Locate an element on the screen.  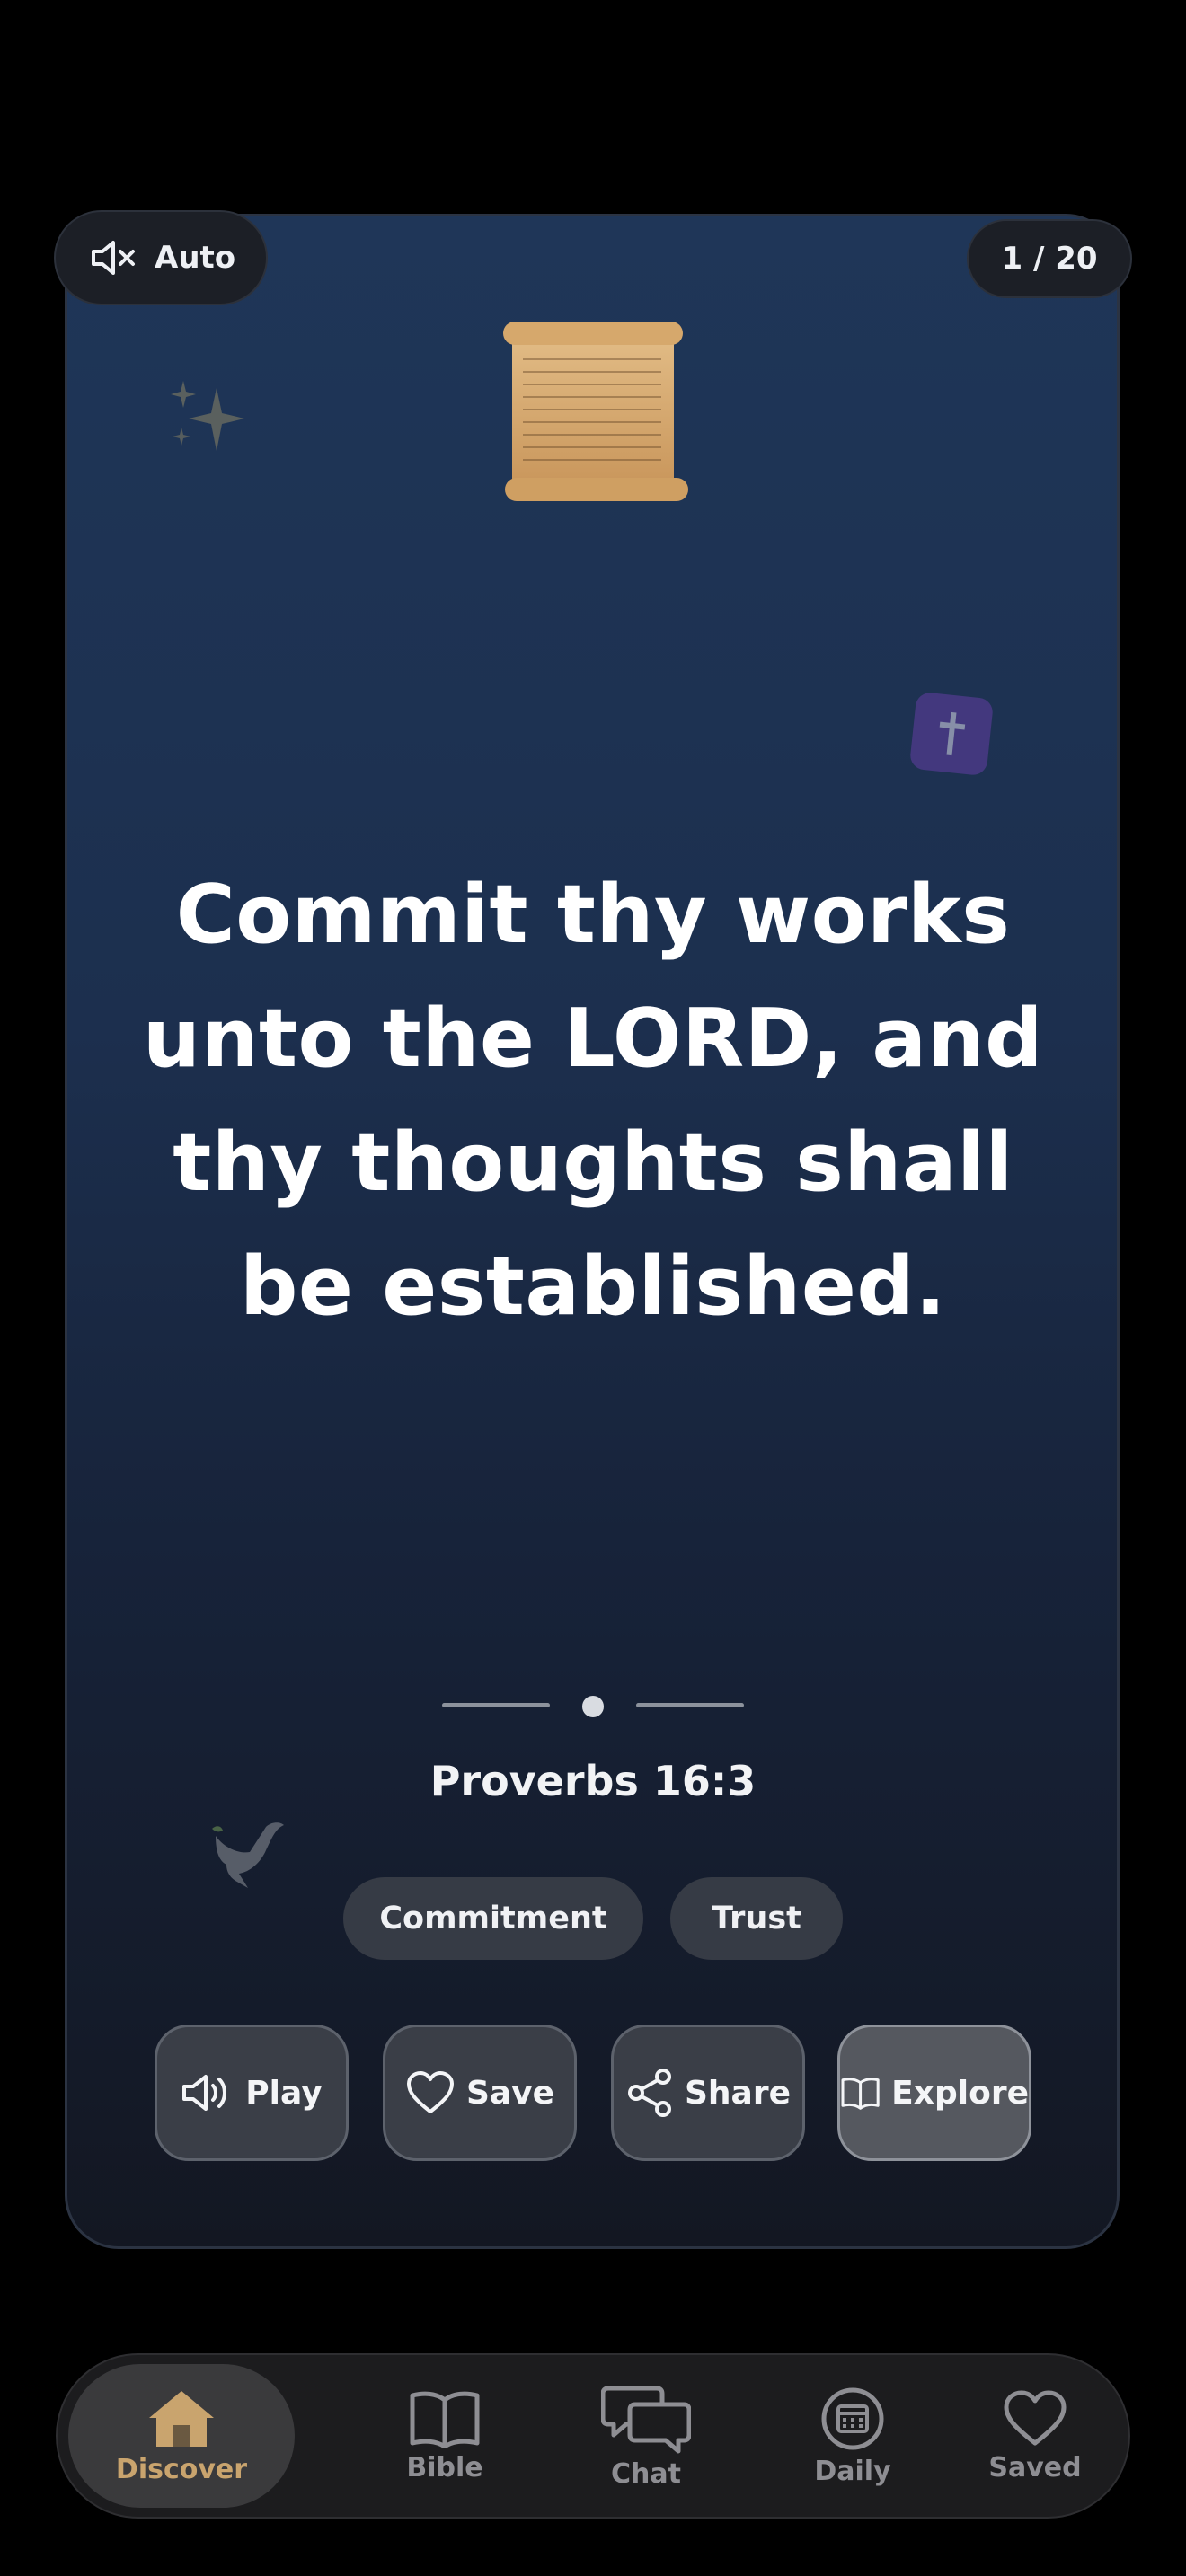
tag-label: Trust is located at coordinates (756, 1918).